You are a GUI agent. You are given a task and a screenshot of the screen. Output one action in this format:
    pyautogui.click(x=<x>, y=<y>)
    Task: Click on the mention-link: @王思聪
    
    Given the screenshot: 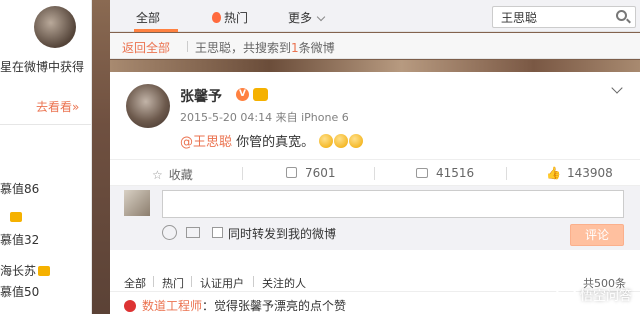 What is the action you would take?
    pyautogui.click(x=206, y=142)
    